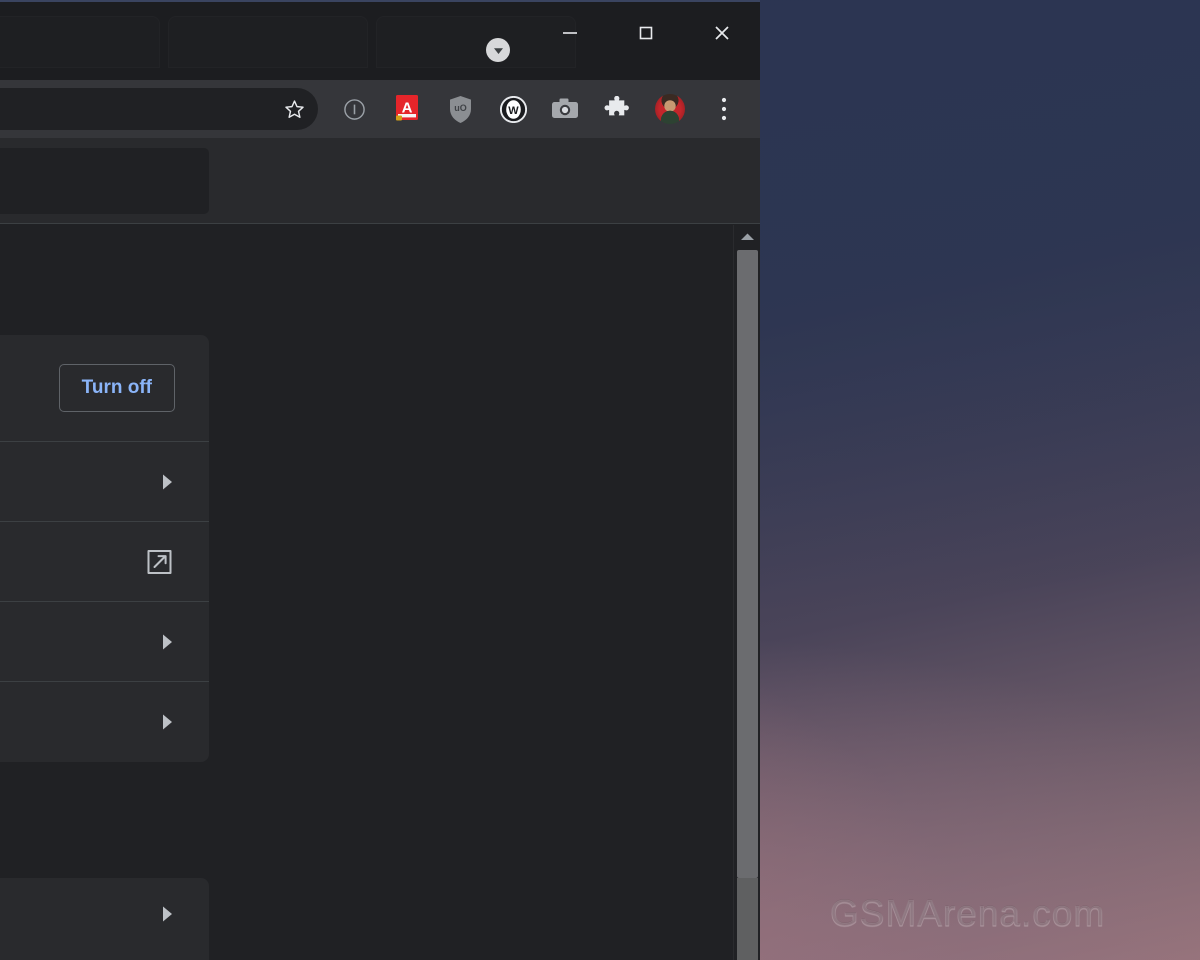  I want to click on avatar, so click(670, 109).